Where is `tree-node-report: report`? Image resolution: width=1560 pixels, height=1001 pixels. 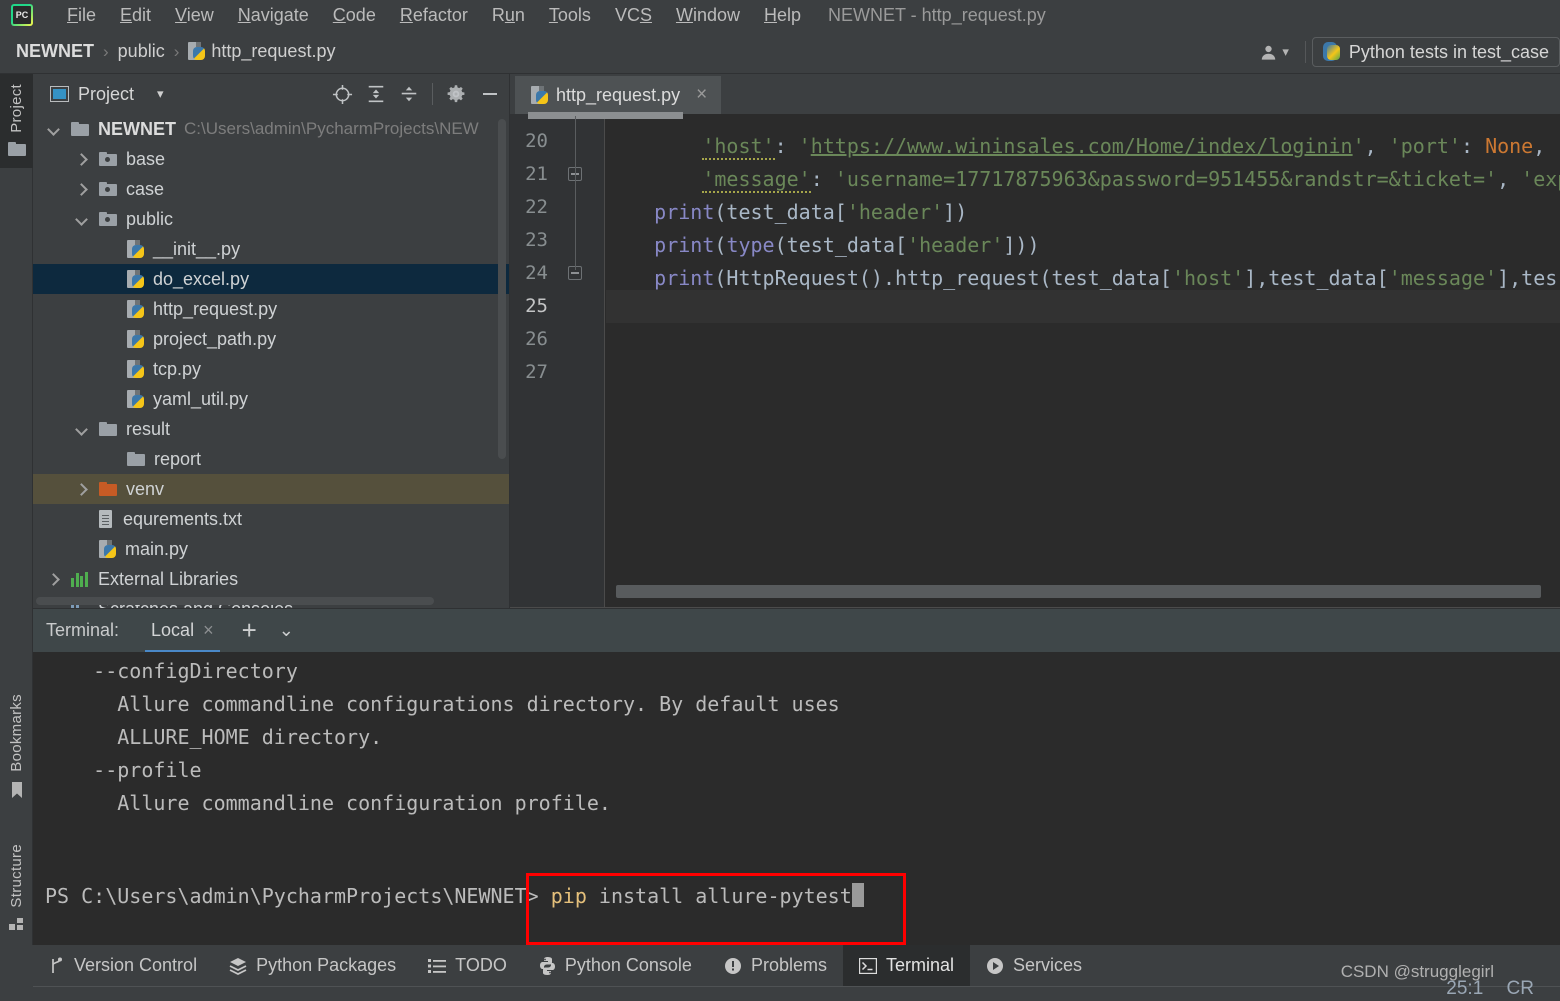
tree-node-report: report is located at coordinates (271, 459).